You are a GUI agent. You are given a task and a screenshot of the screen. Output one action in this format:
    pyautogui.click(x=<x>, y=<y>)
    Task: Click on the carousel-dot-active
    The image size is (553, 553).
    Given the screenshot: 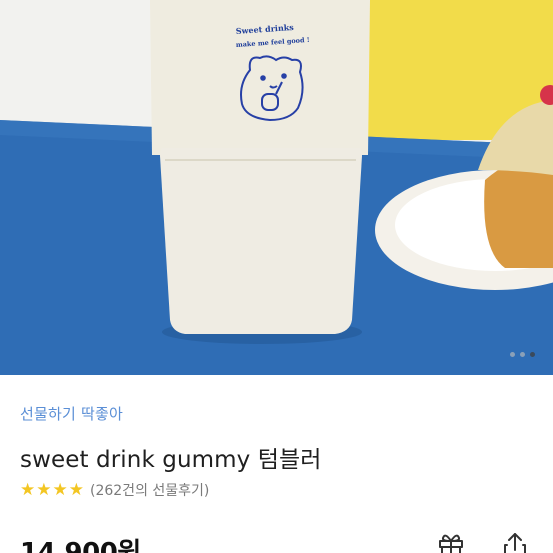 What is the action you would take?
    pyautogui.click(x=532, y=354)
    